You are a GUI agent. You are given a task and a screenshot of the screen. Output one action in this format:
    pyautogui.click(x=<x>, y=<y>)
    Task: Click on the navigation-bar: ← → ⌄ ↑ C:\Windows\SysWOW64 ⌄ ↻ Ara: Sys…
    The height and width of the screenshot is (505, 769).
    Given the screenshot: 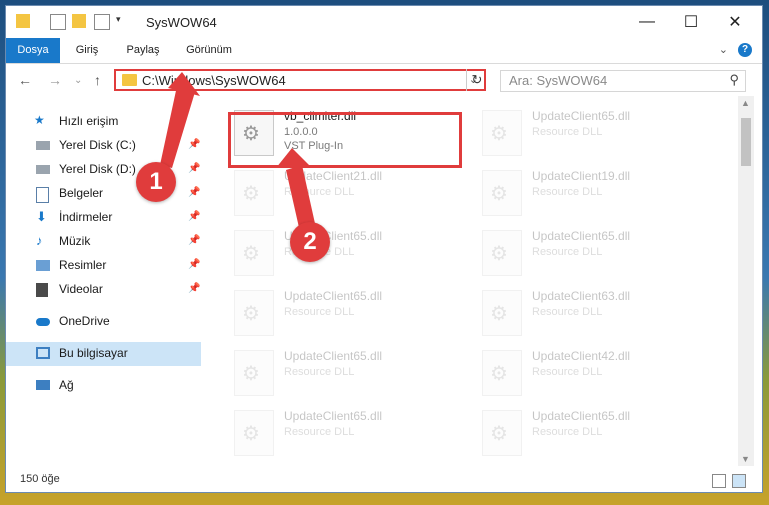 What is the action you would take?
    pyautogui.click(x=384, y=80)
    